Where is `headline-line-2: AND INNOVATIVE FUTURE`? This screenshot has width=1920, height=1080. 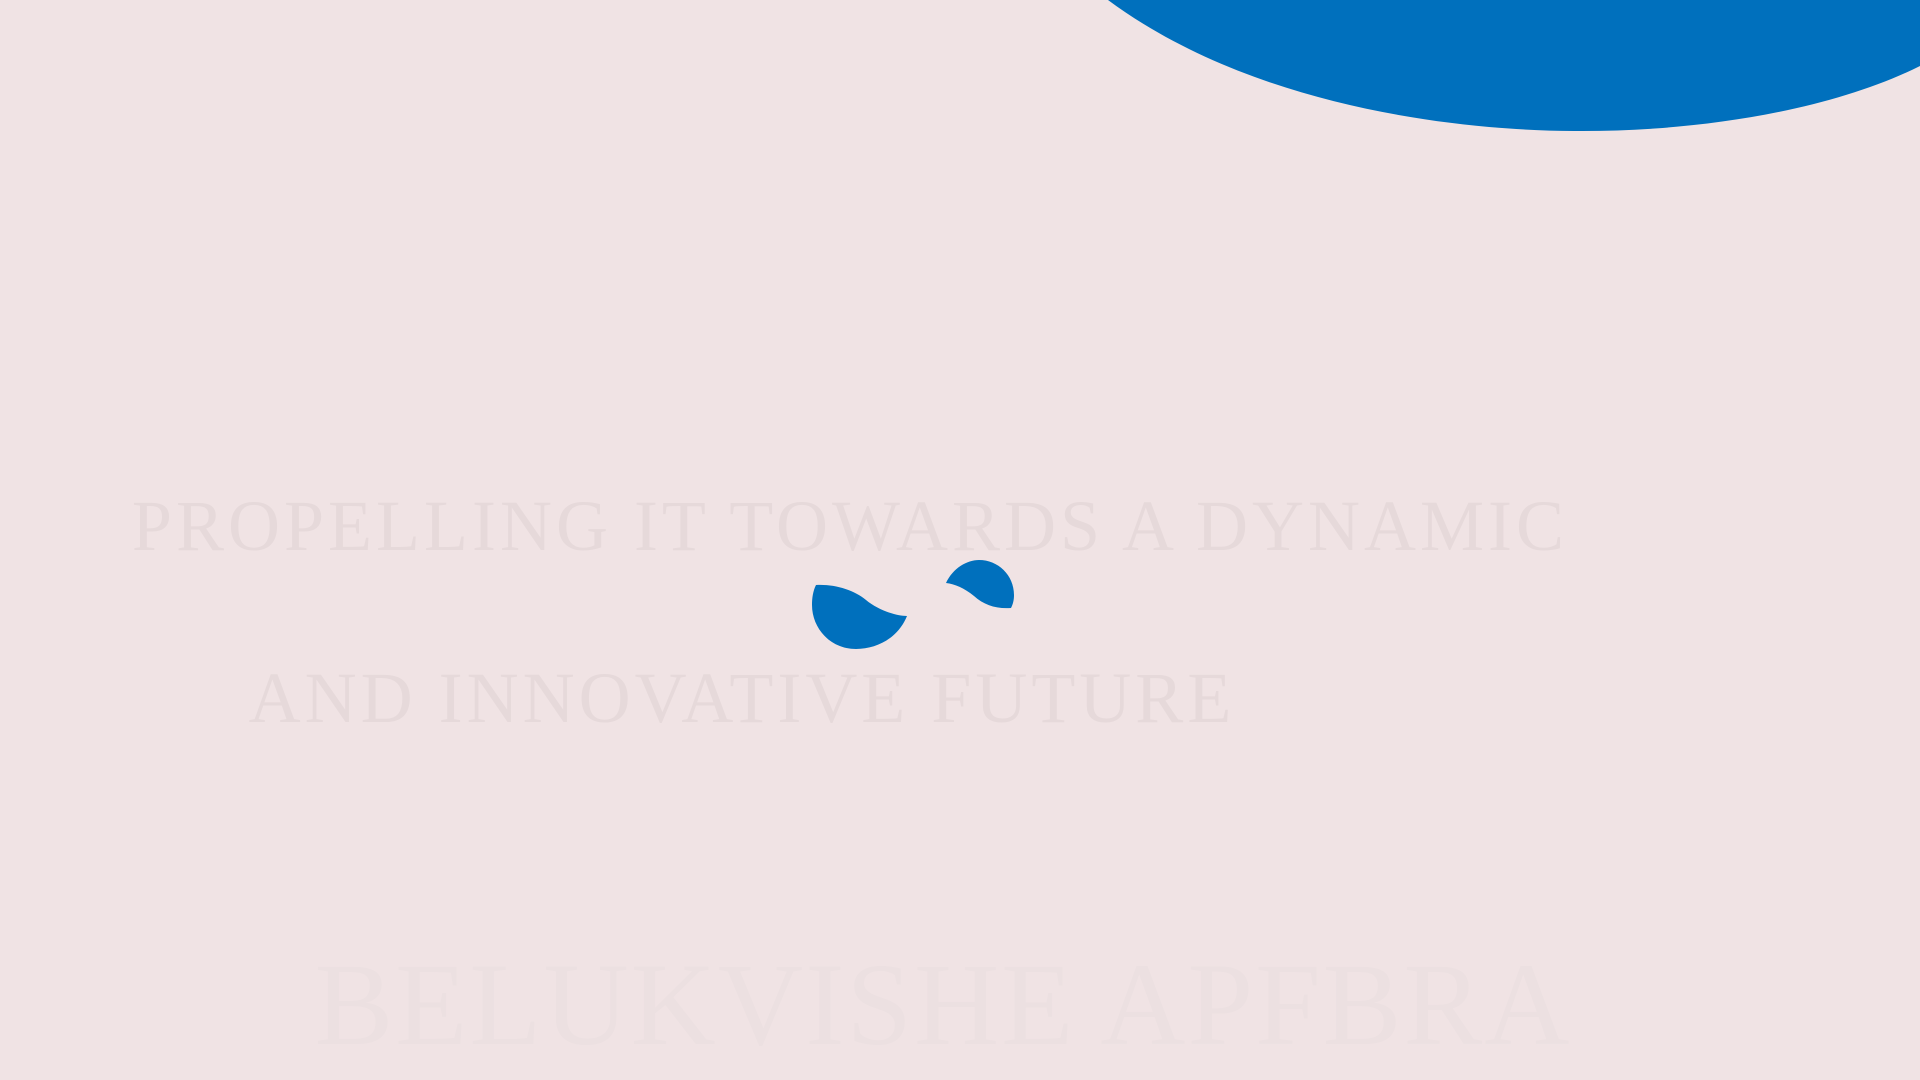 headline-line-2: AND INNOVATIVE FUTURE is located at coordinates (742, 698).